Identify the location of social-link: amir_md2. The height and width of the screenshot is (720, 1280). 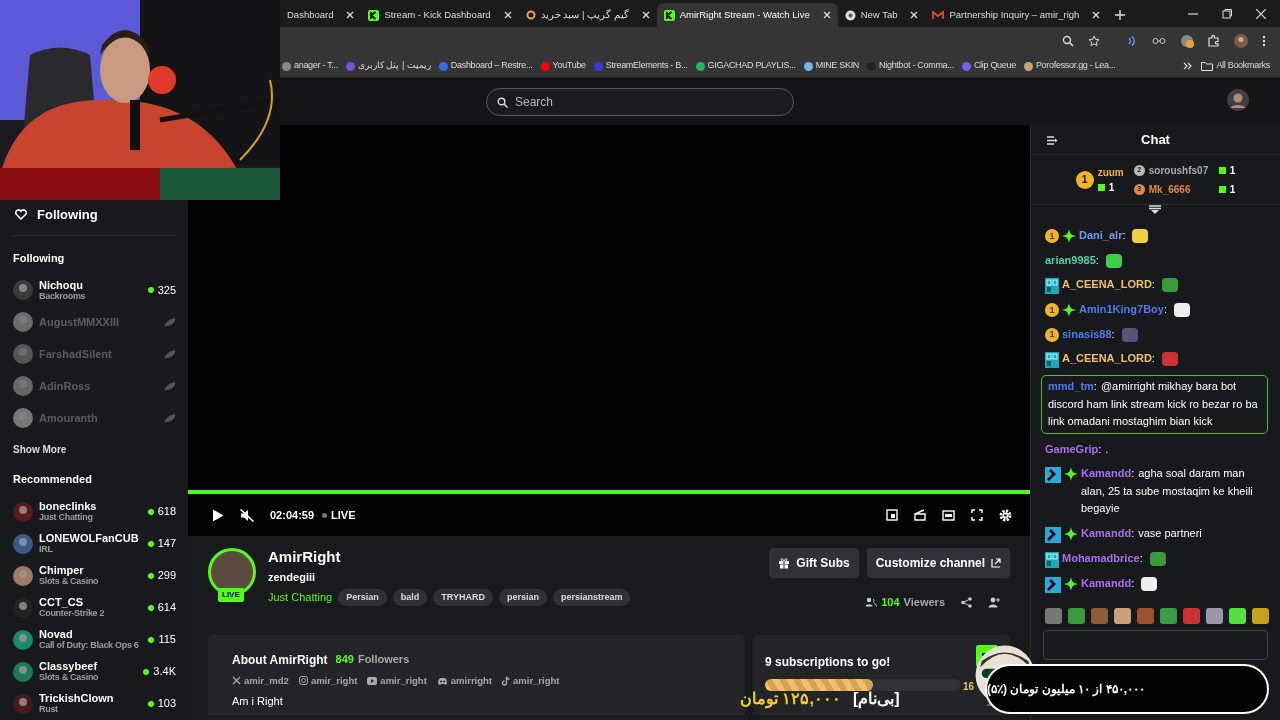
(260, 680).